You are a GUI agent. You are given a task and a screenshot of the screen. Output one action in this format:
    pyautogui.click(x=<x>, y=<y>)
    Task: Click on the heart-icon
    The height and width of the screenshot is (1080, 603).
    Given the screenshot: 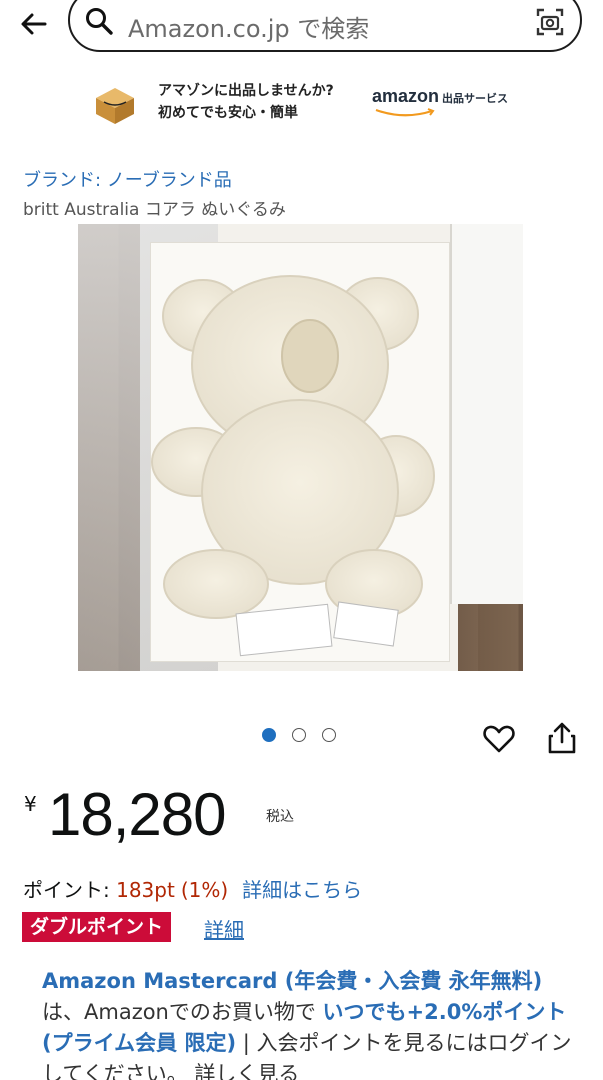 What is the action you would take?
    pyautogui.click(x=499, y=739)
    